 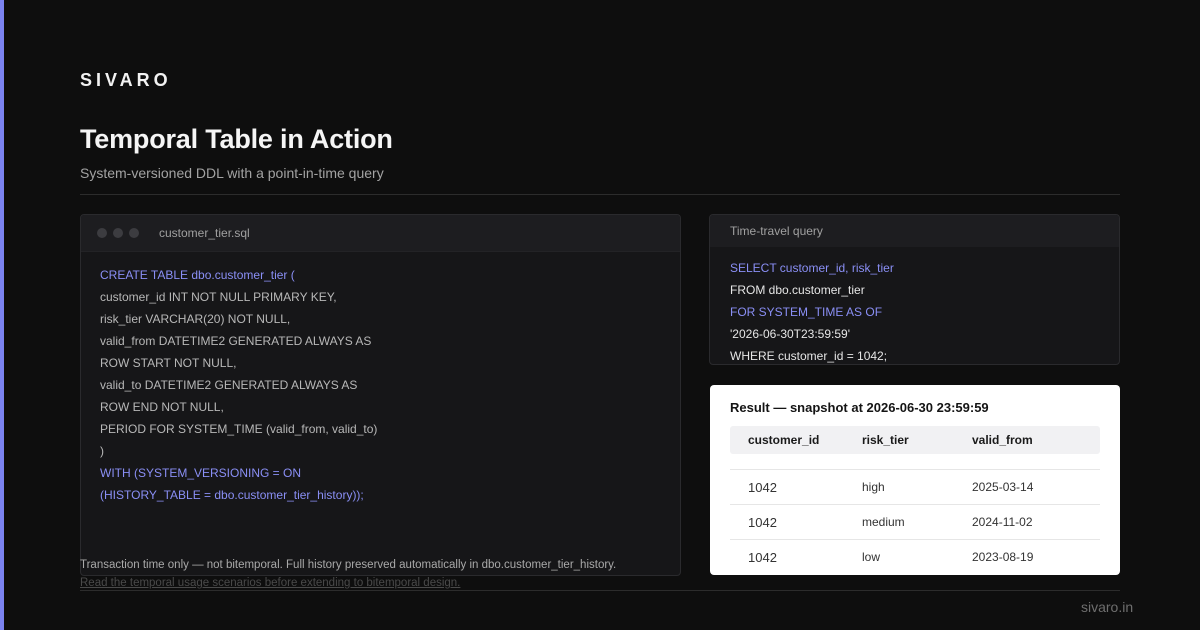 I want to click on table-row: 1042 medium 2024-11-02, so click(x=915, y=521).